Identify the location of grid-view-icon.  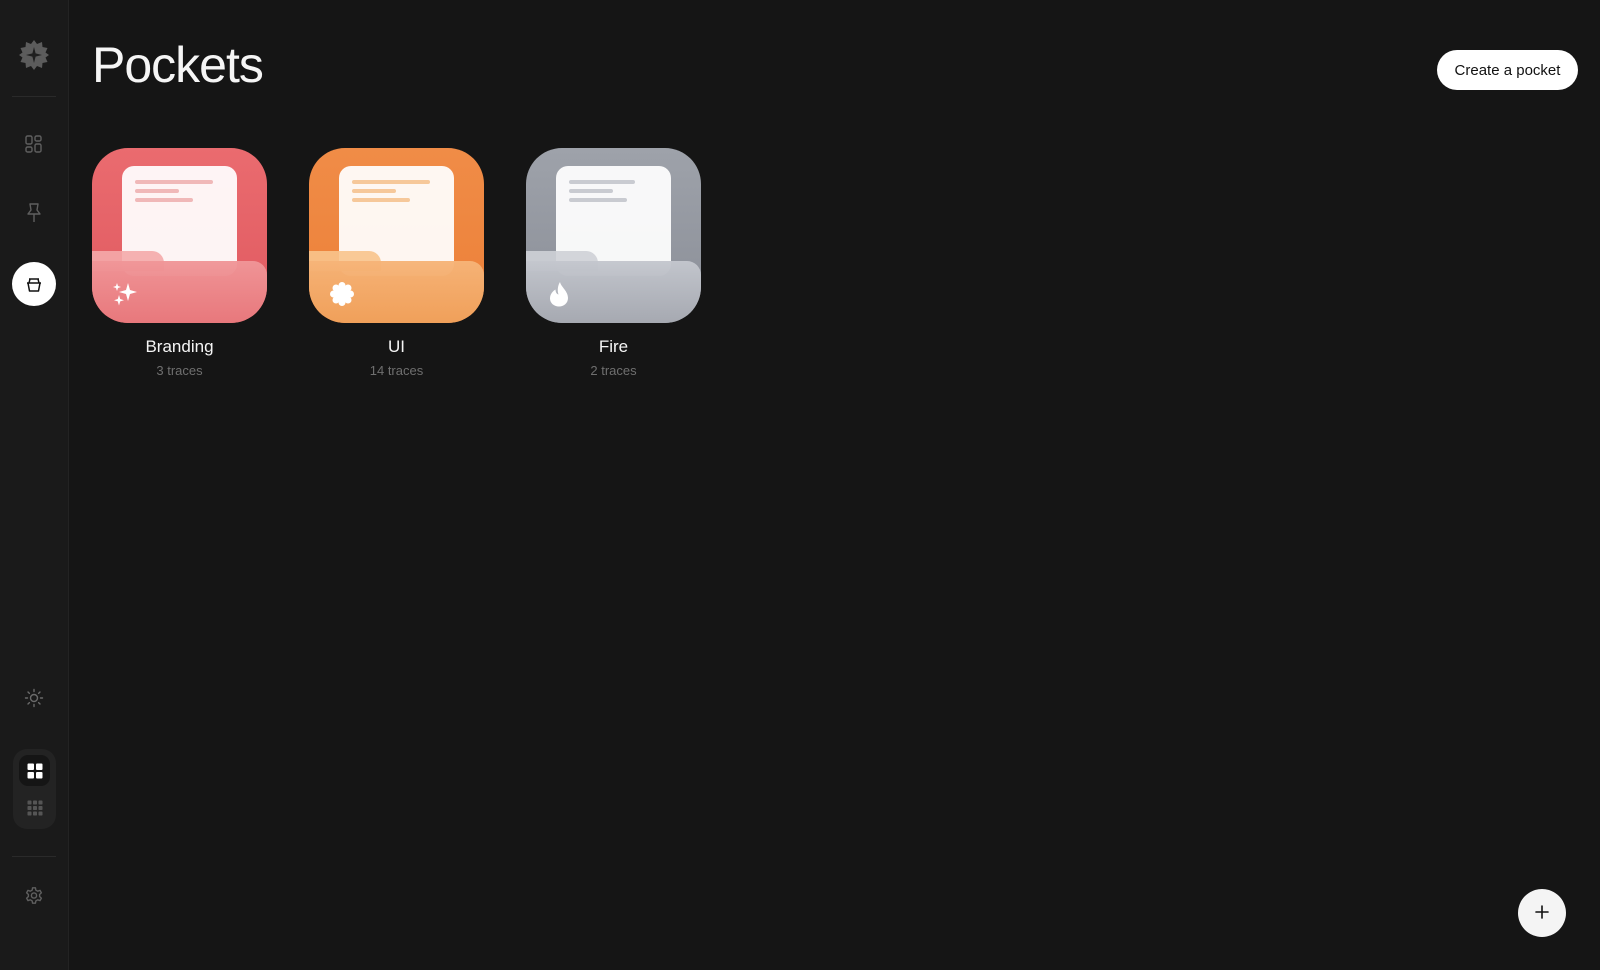
(34, 770).